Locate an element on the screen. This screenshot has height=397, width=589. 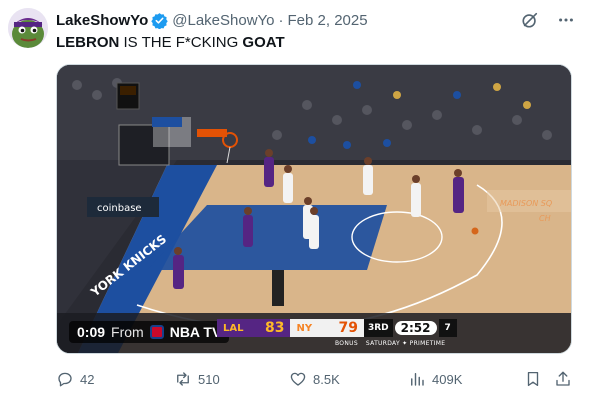
tweet-text: LEBRON IS THE F*CKING GOAT is located at coordinates (170, 42).